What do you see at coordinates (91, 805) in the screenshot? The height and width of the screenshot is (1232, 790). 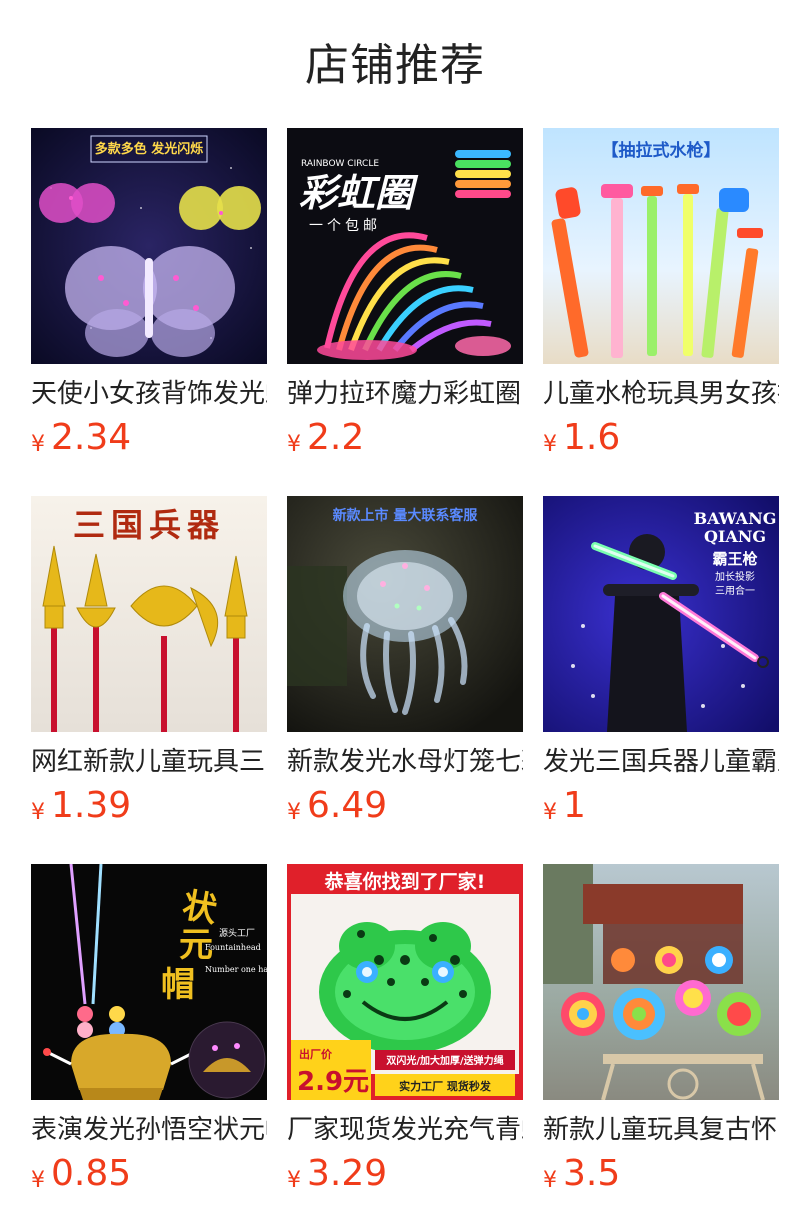 I see `price-value: 1.39` at bounding box center [91, 805].